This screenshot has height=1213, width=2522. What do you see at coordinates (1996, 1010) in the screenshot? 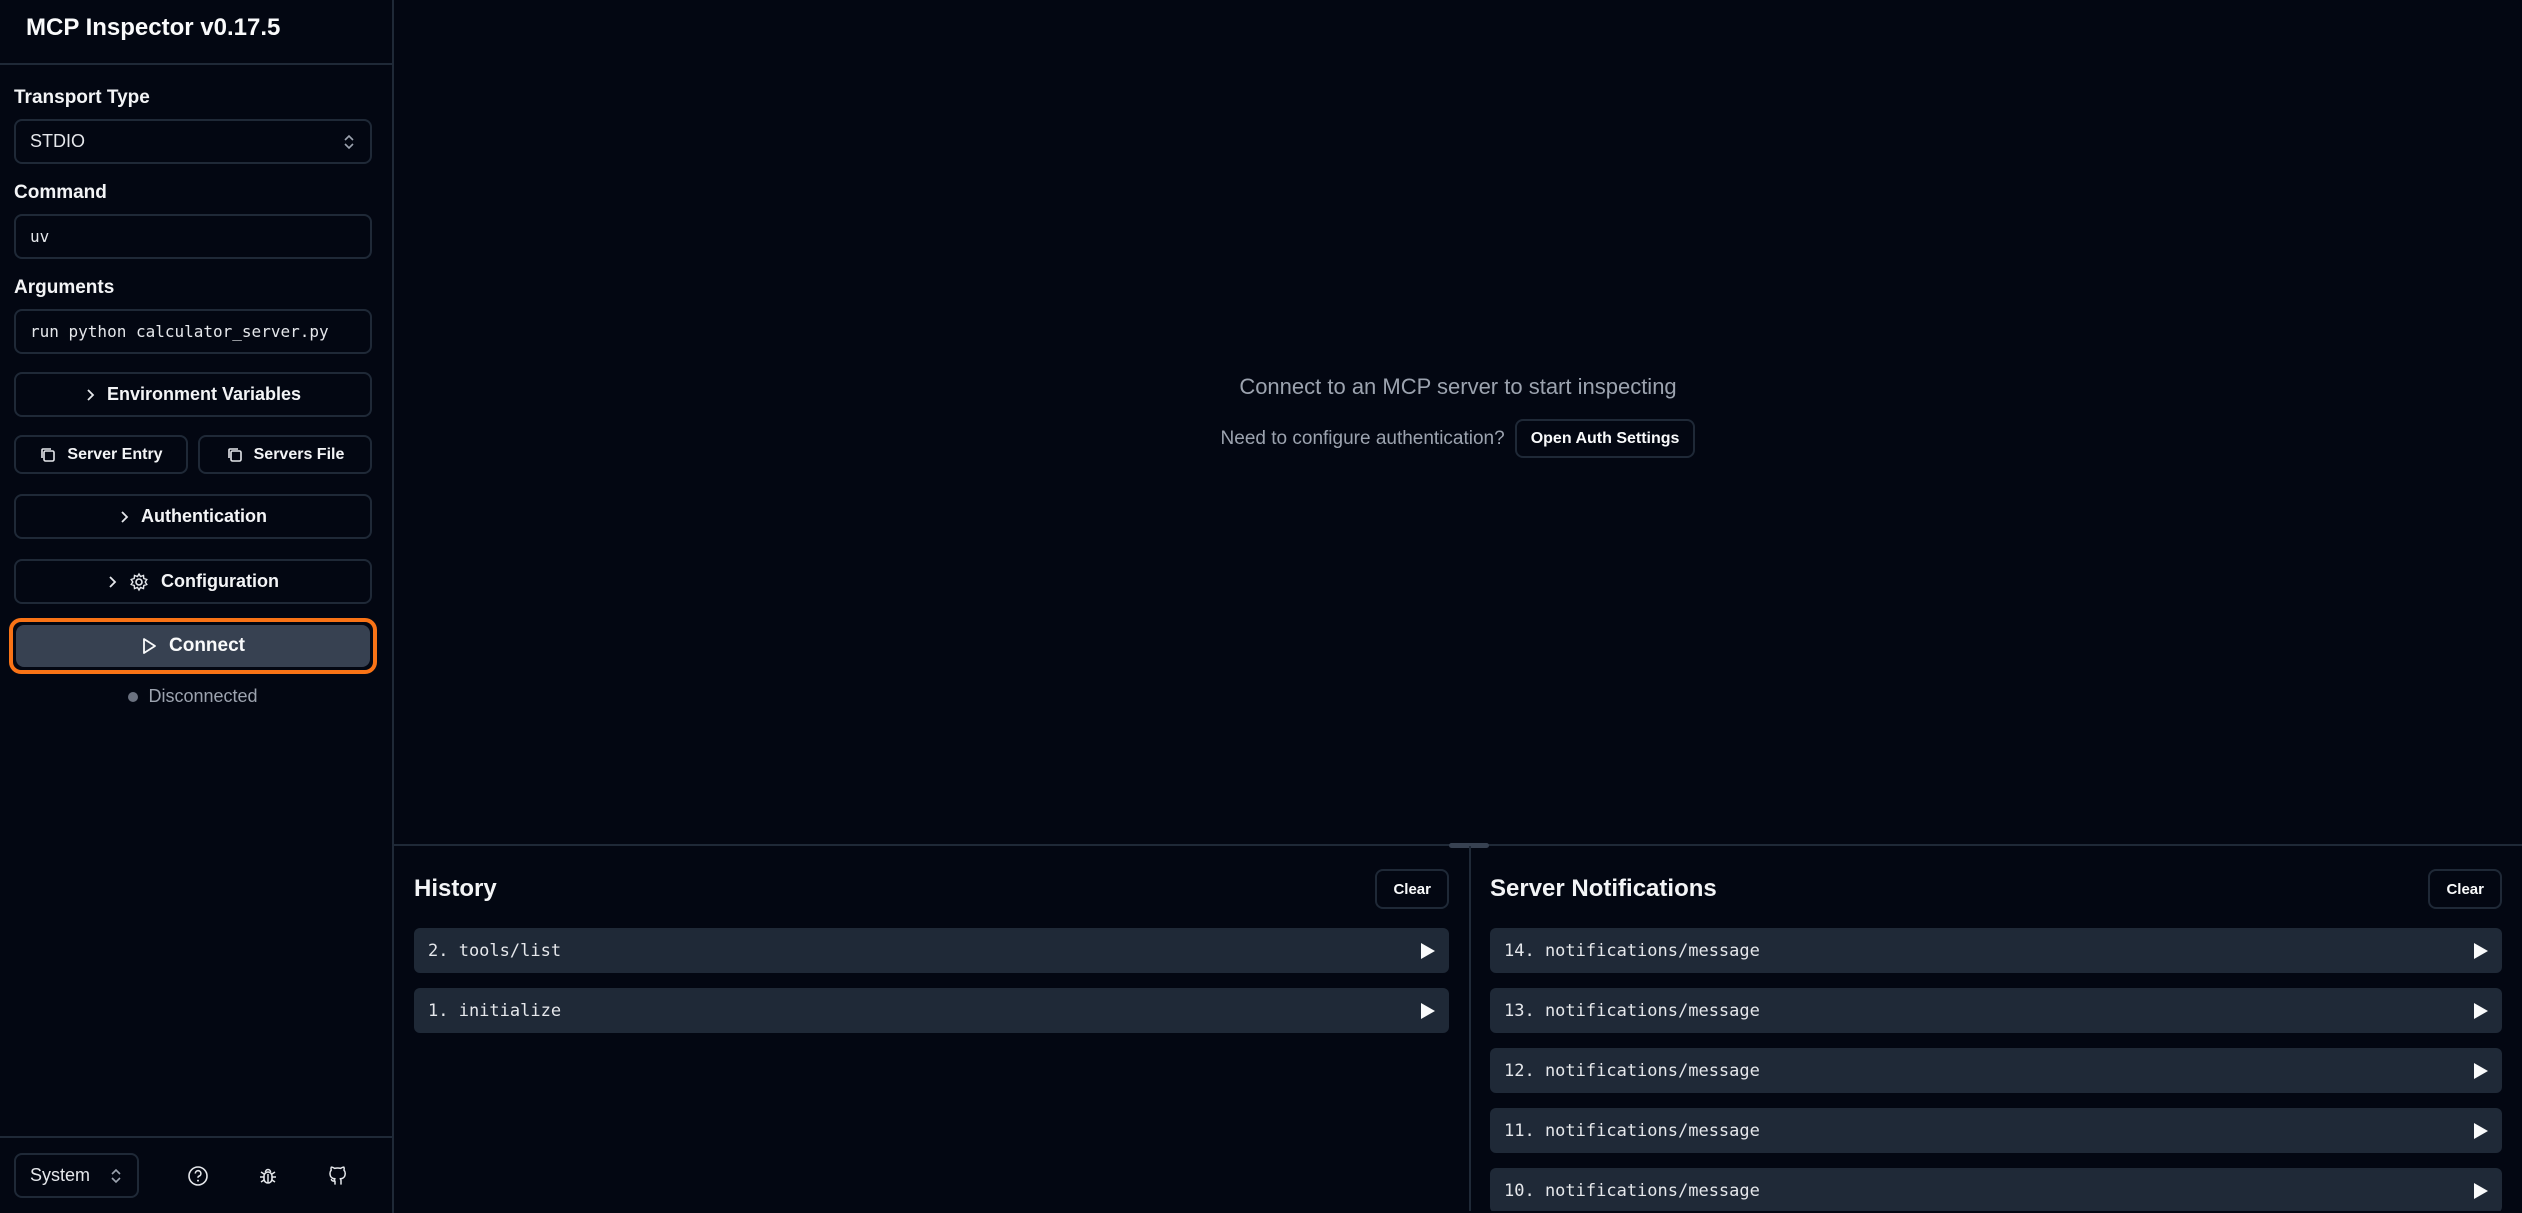
I see `notification-item: 13. notifications/message` at bounding box center [1996, 1010].